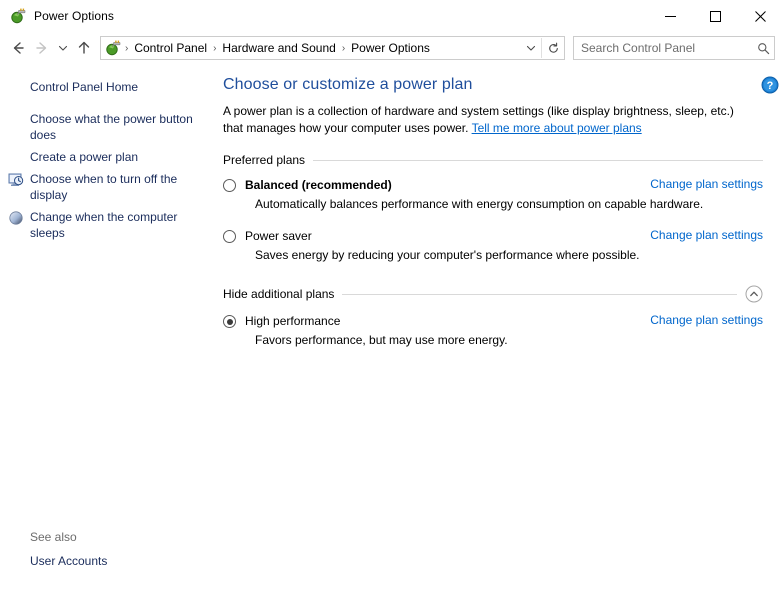 The height and width of the screenshot is (590, 783). What do you see at coordinates (229, 185) in the screenshot?
I see `plan-radio-balanced` at bounding box center [229, 185].